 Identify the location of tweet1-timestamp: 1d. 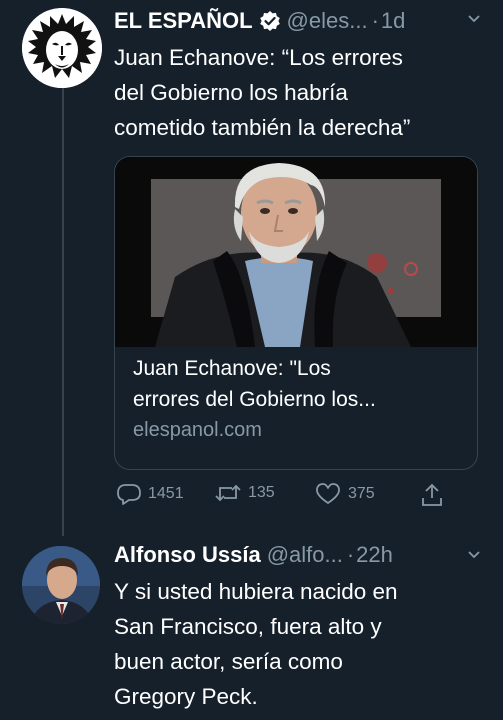
(393, 21).